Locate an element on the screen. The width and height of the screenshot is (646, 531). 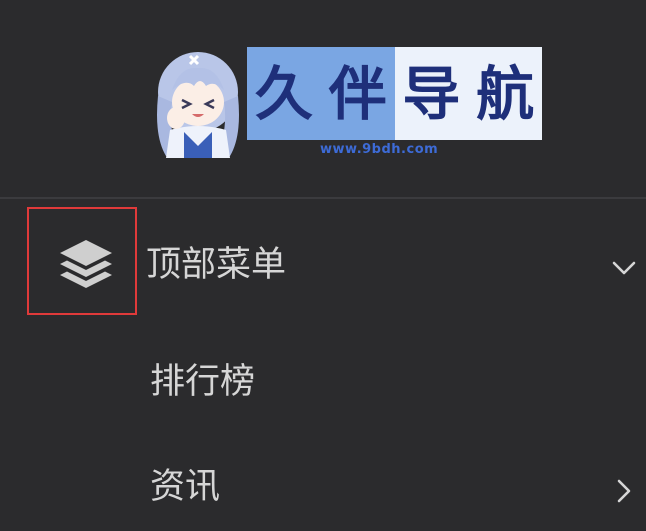
logo-url: www.9bdh.com is located at coordinates (379, 149).